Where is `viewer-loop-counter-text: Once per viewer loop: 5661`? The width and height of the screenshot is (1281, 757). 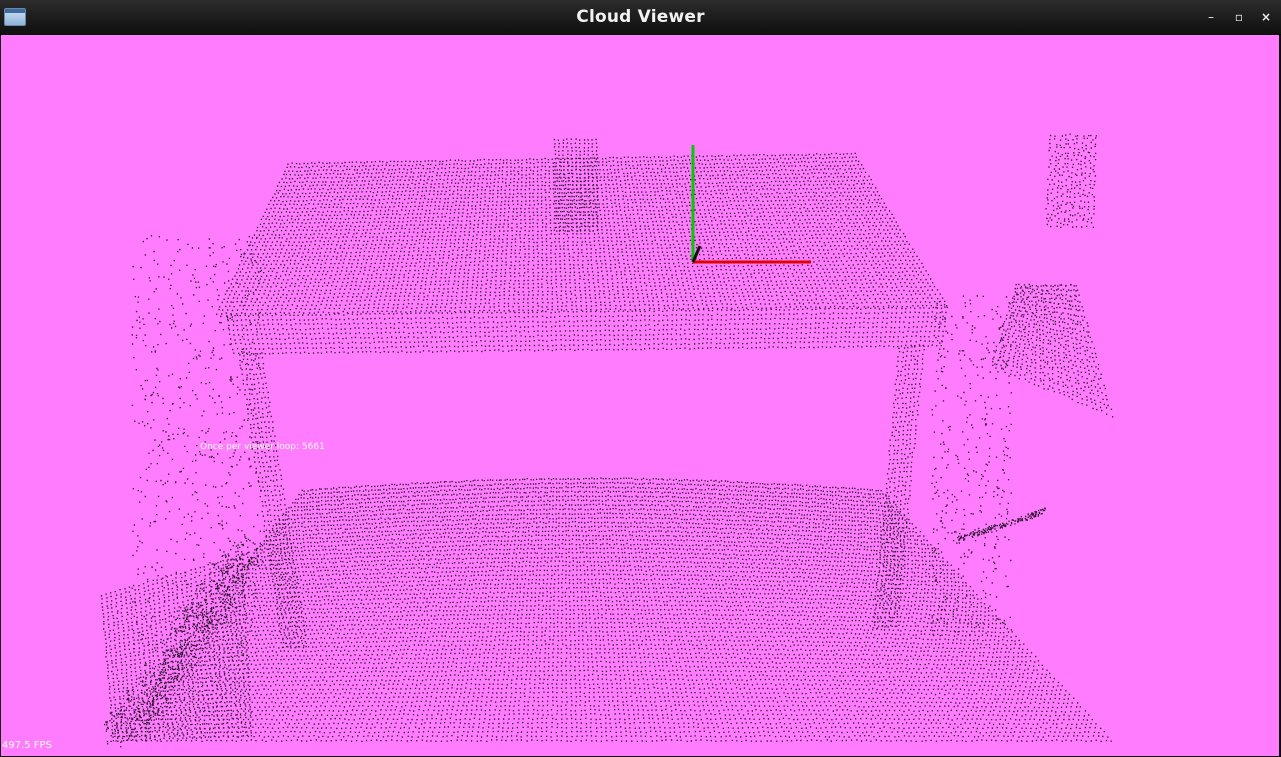 viewer-loop-counter-text: Once per viewer loop: 5661 is located at coordinates (262, 447).